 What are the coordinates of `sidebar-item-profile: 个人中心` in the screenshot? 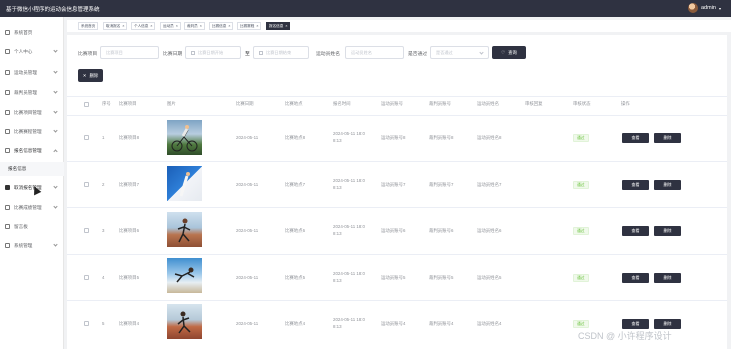 It's located at (32, 51).